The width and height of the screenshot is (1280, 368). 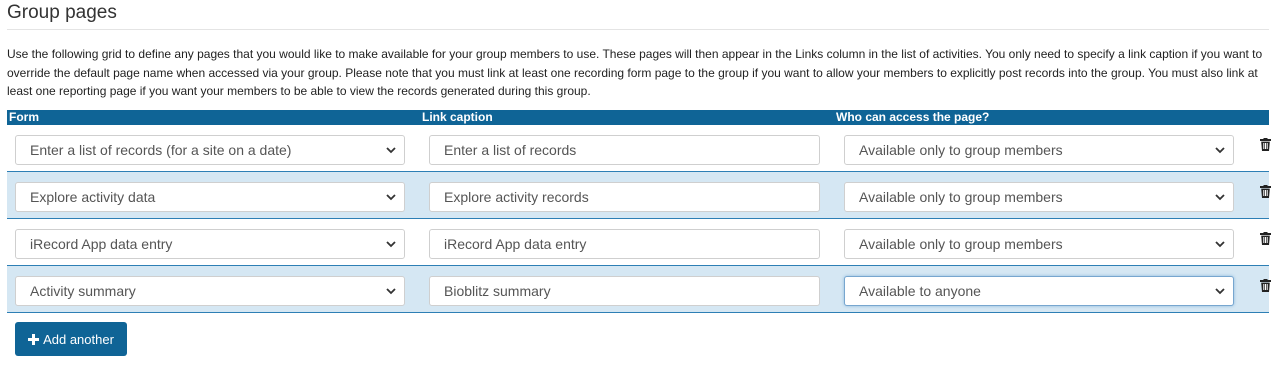 I want to click on link-caption-value: iRecord App data entry, so click(x=515, y=244).